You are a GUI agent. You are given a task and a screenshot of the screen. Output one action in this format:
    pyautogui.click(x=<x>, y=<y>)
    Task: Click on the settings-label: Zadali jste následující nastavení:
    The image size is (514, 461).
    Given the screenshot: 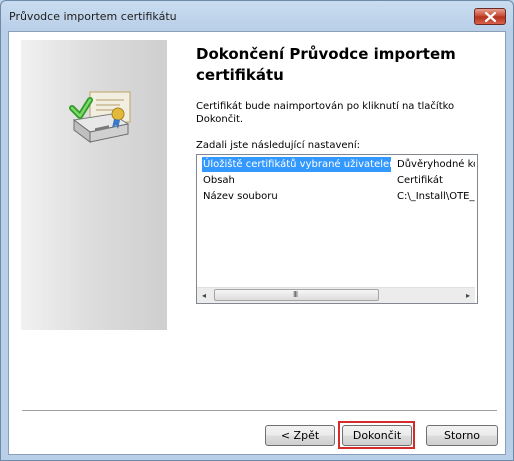 What is the action you would take?
    pyautogui.click(x=278, y=145)
    